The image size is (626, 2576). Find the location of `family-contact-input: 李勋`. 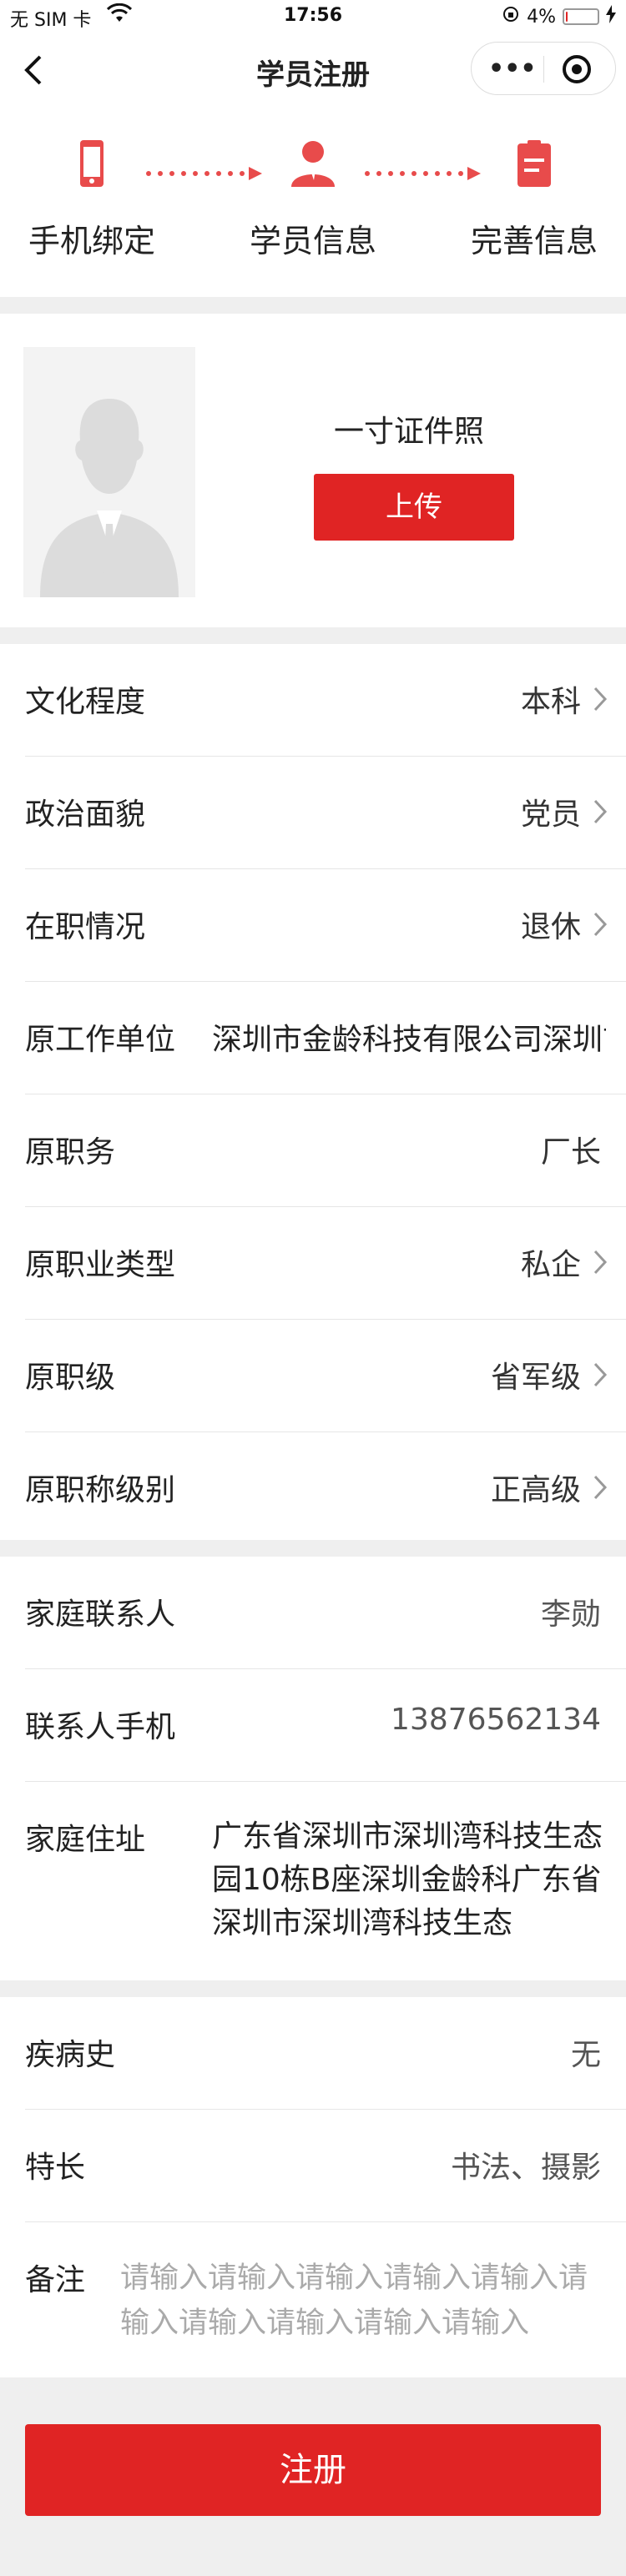

family-contact-input: 李勋 is located at coordinates (571, 1611).